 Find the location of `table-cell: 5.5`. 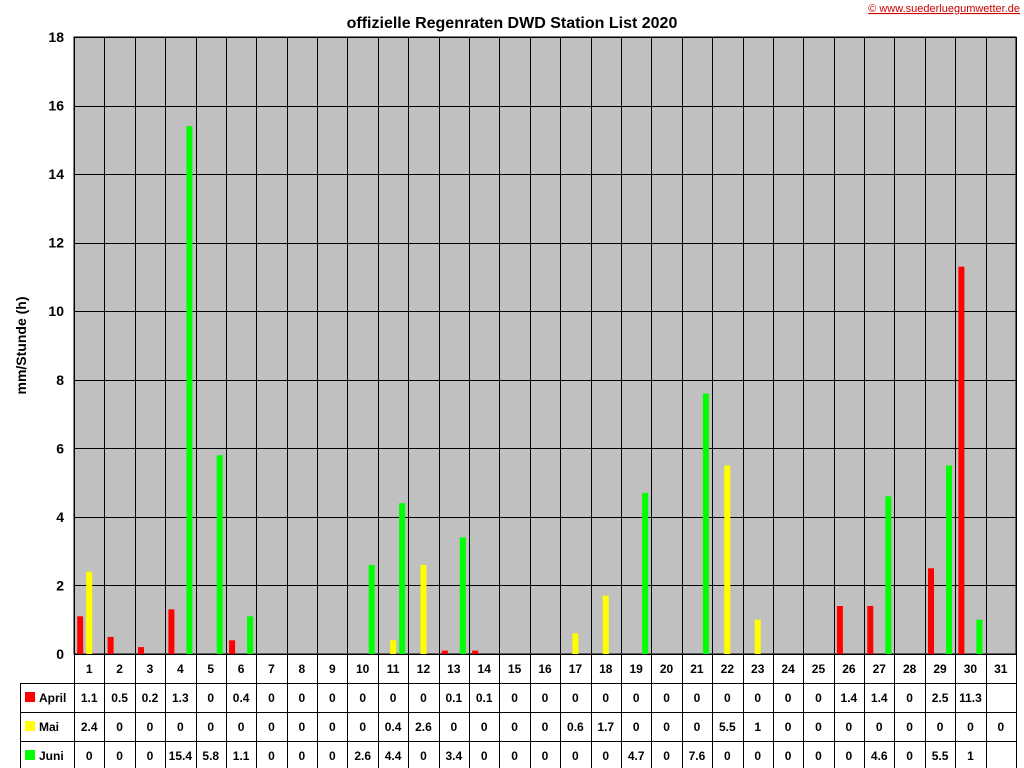

table-cell: 5.5 is located at coordinates (940, 756).